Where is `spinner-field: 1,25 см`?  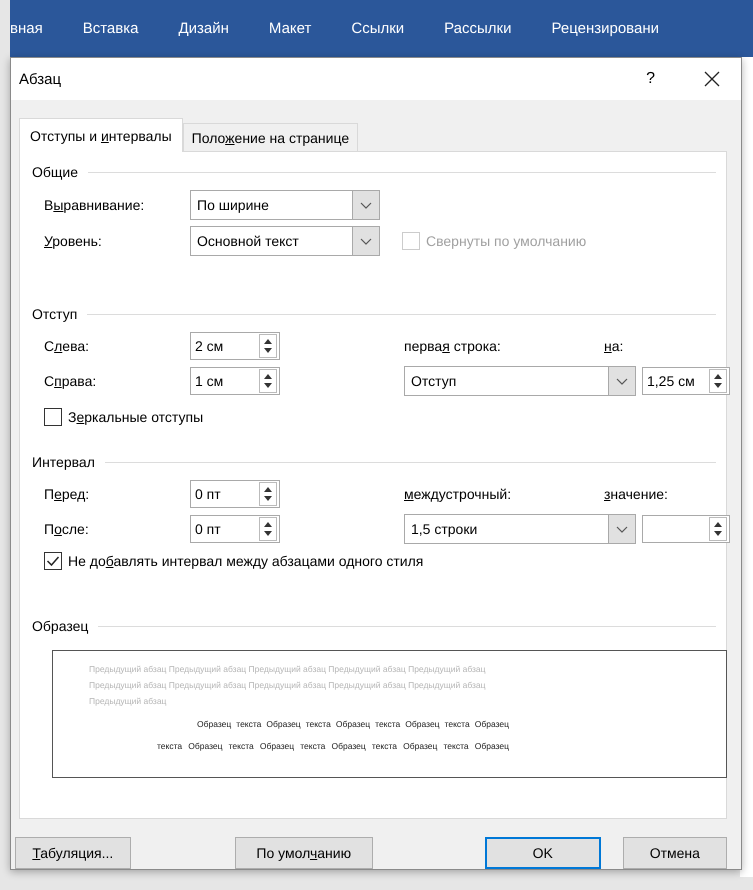
spinner-field: 1,25 см is located at coordinates (686, 381).